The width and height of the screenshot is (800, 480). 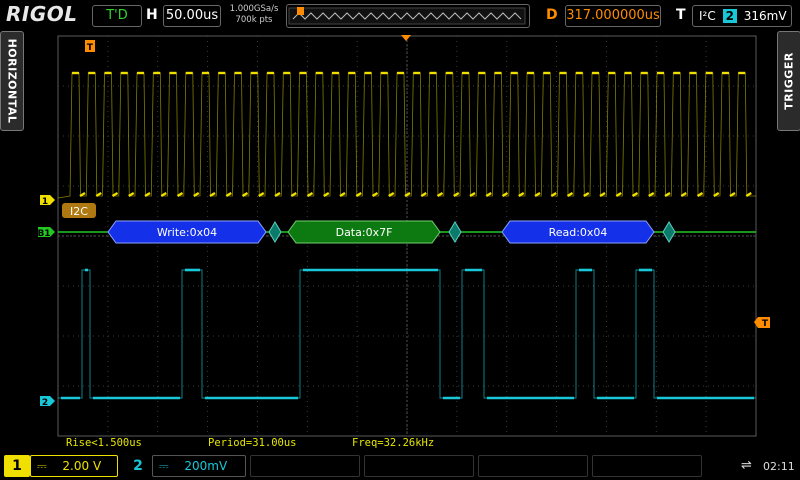 What do you see at coordinates (407, 232) in the screenshot?
I see `bus-decode: Write:0x04 Data:0x7F Read:0x04` at bounding box center [407, 232].